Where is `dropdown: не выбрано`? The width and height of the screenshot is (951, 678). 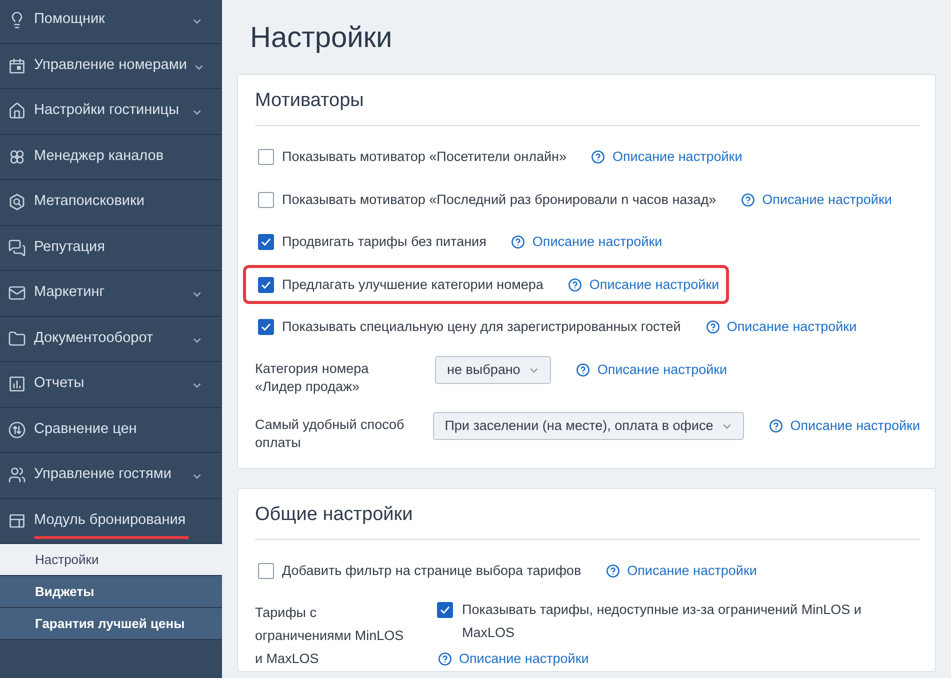 dropdown: не выбрано is located at coordinates (493, 370).